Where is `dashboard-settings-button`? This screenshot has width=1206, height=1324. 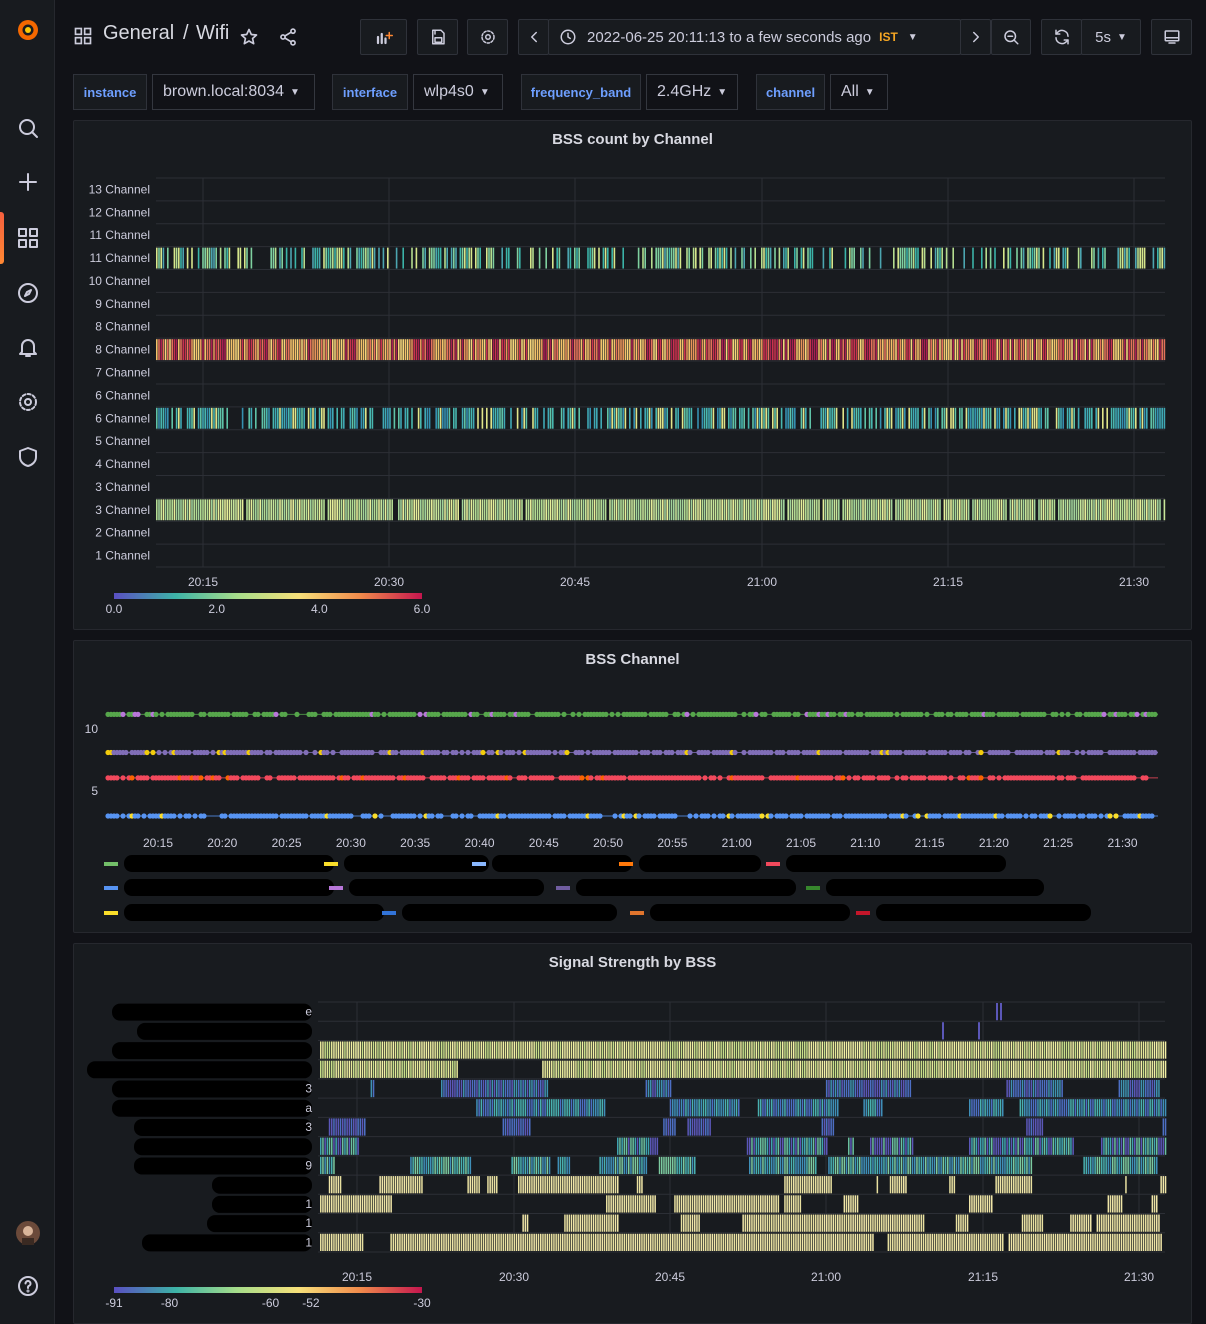
dashboard-settings-button is located at coordinates (487, 37).